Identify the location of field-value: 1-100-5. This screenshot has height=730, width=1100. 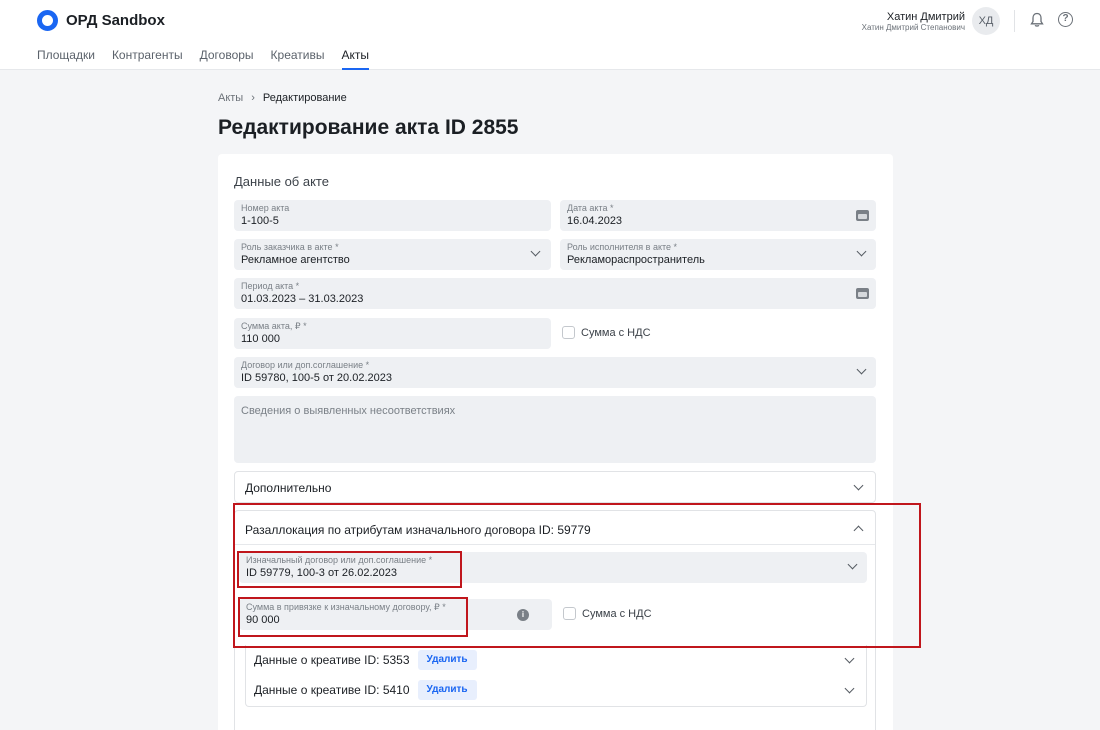
(260, 221).